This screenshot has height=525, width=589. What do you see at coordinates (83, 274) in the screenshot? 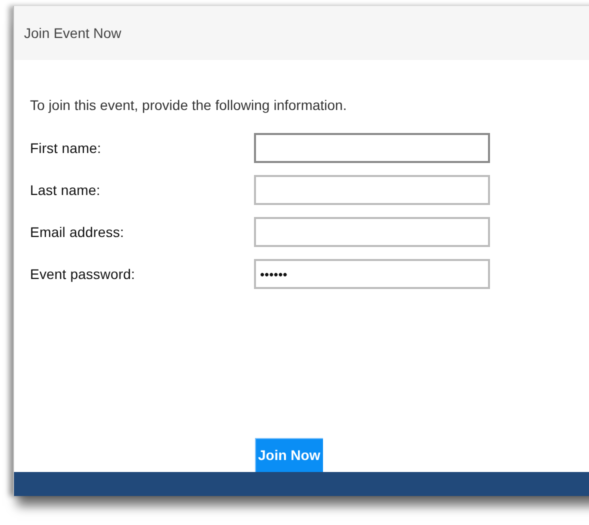
I see `field-label: Event password:` at bounding box center [83, 274].